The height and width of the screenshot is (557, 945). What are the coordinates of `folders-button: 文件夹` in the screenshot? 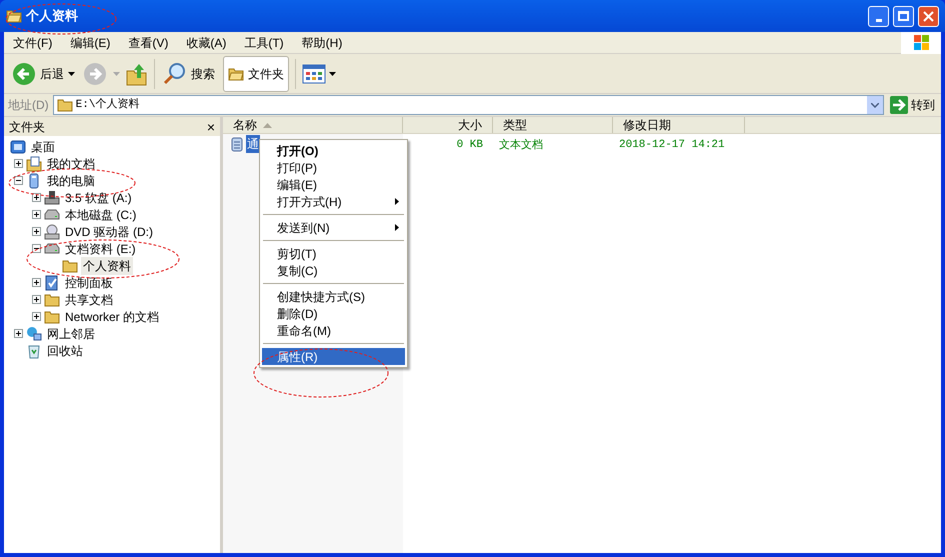 It's located at (256, 74).